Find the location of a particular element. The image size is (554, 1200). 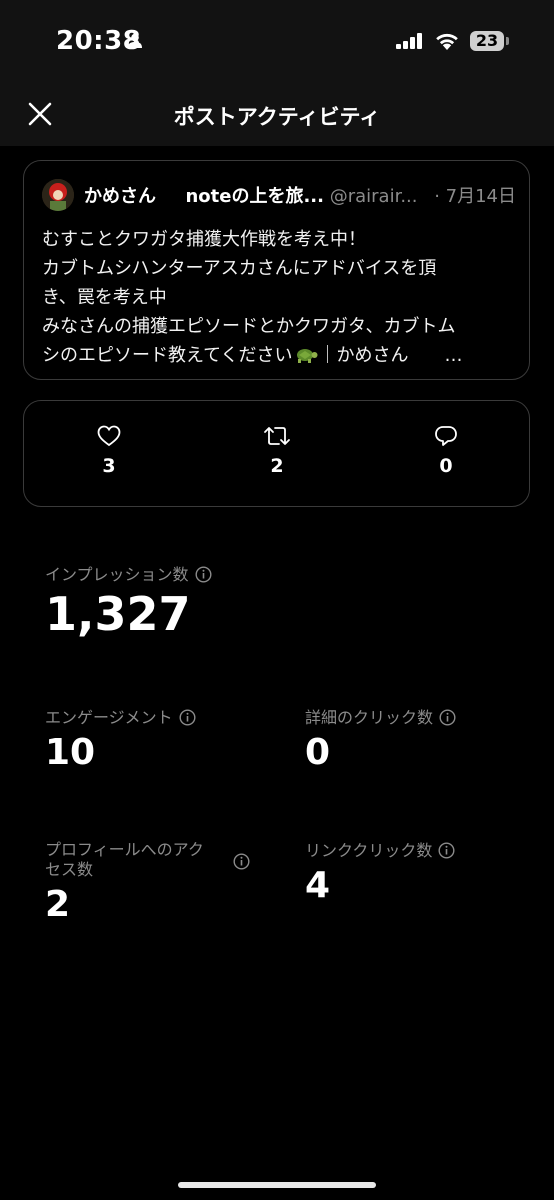

tweet-line: みなさんの捕獲エピソードとかクワガタ、カブトム is located at coordinates (249, 326).